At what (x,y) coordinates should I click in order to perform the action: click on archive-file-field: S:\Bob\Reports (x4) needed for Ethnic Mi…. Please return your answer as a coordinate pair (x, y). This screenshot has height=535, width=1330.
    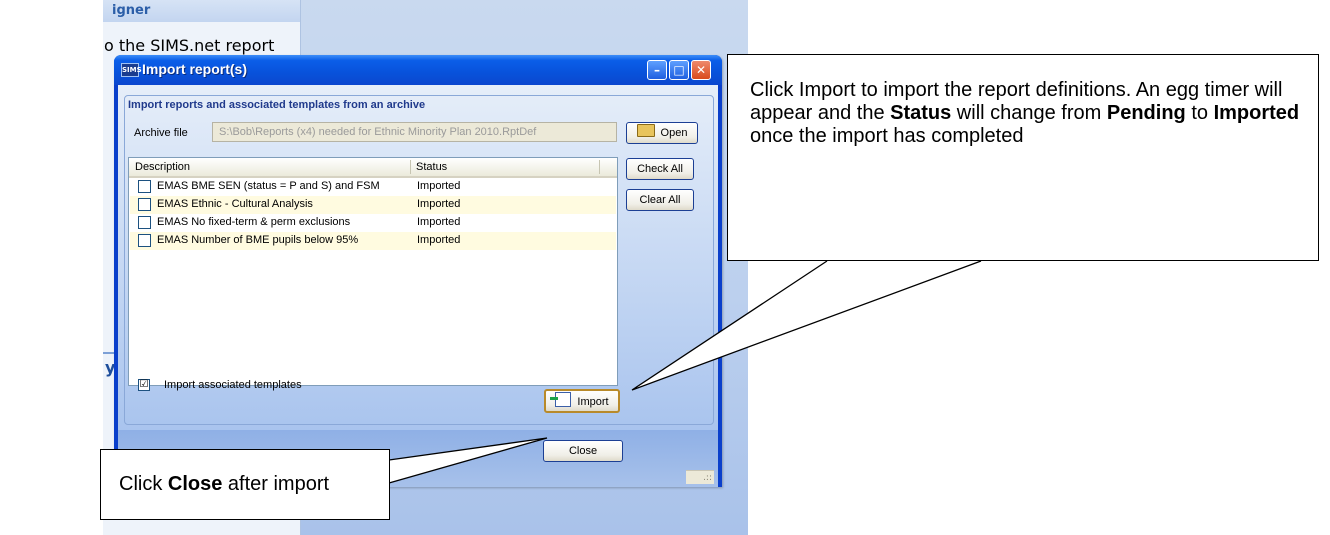
    Looking at the image, I should click on (414, 132).